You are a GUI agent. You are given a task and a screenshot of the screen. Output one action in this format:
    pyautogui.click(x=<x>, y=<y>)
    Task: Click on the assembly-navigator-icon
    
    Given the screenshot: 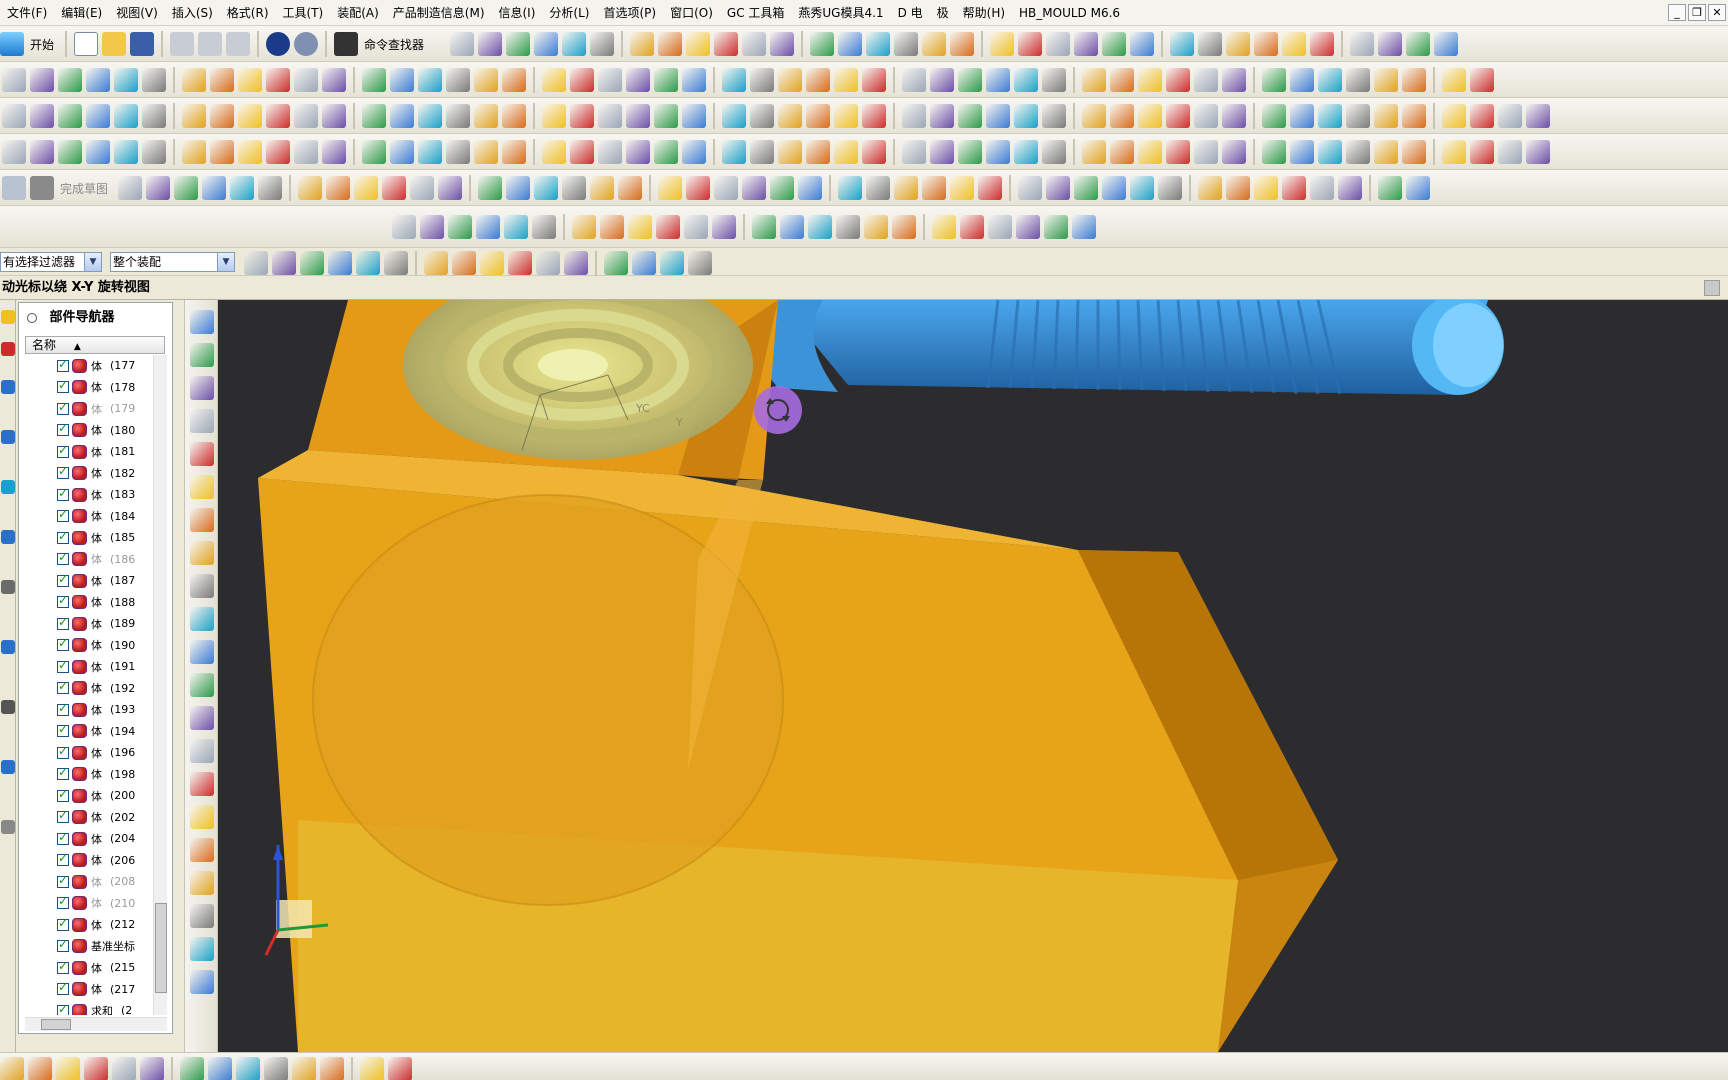 What is the action you would take?
    pyautogui.click(x=8, y=317)
    